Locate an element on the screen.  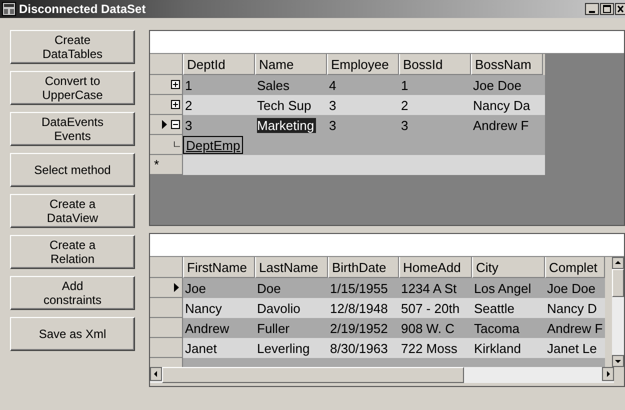
table-cell-text: Tech Sup is located at coordinates (284, 106).